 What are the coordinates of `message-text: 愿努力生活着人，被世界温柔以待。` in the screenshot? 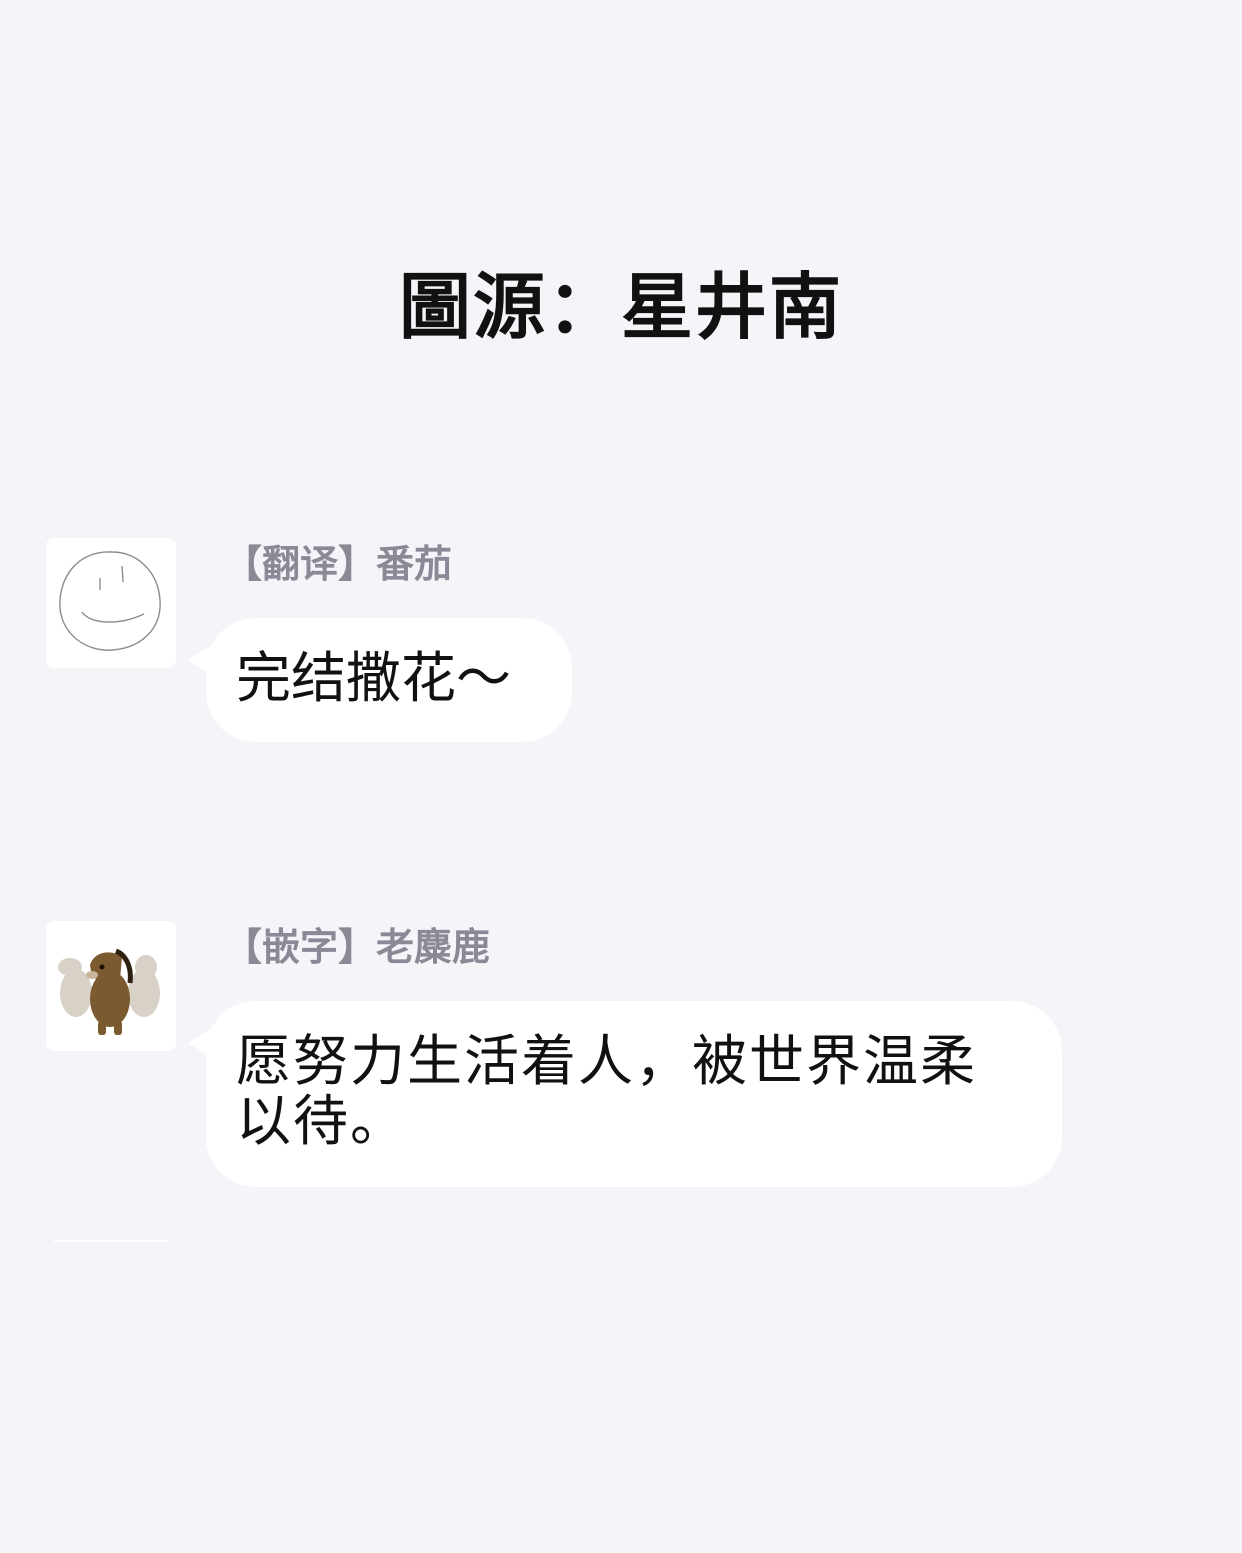 It's located at (607, 1091).